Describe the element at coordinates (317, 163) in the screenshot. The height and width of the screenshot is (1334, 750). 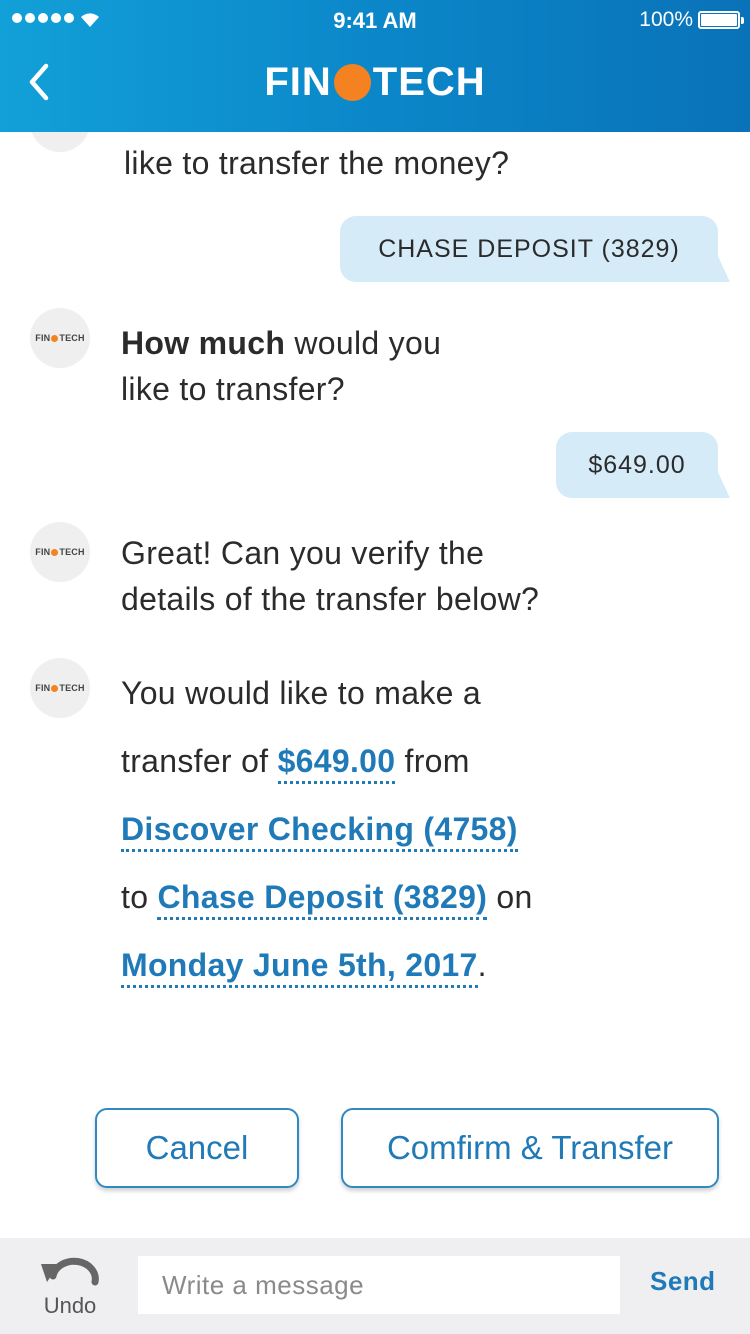
I see `bot-message: like to transfer the money?` at that location.